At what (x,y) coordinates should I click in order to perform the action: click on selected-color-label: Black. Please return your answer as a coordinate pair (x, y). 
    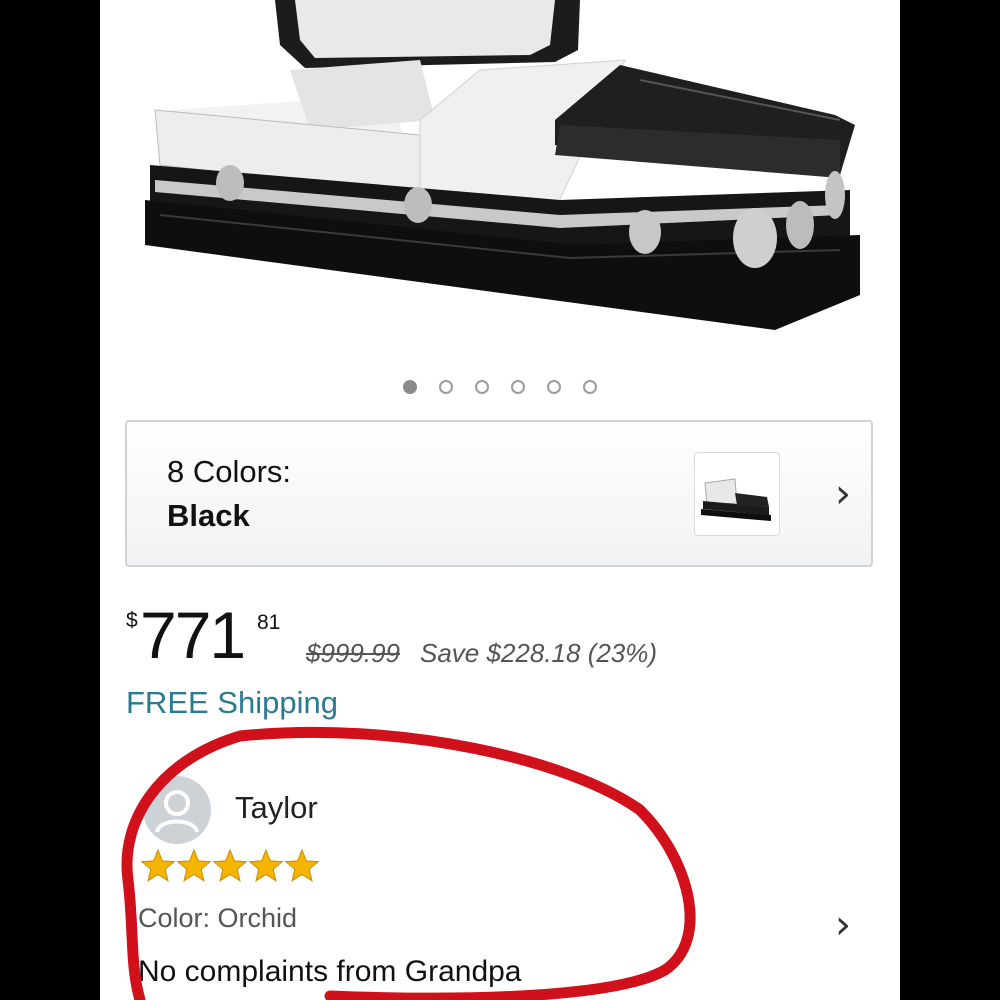
    Looking at the image, I should click on (208, 515).